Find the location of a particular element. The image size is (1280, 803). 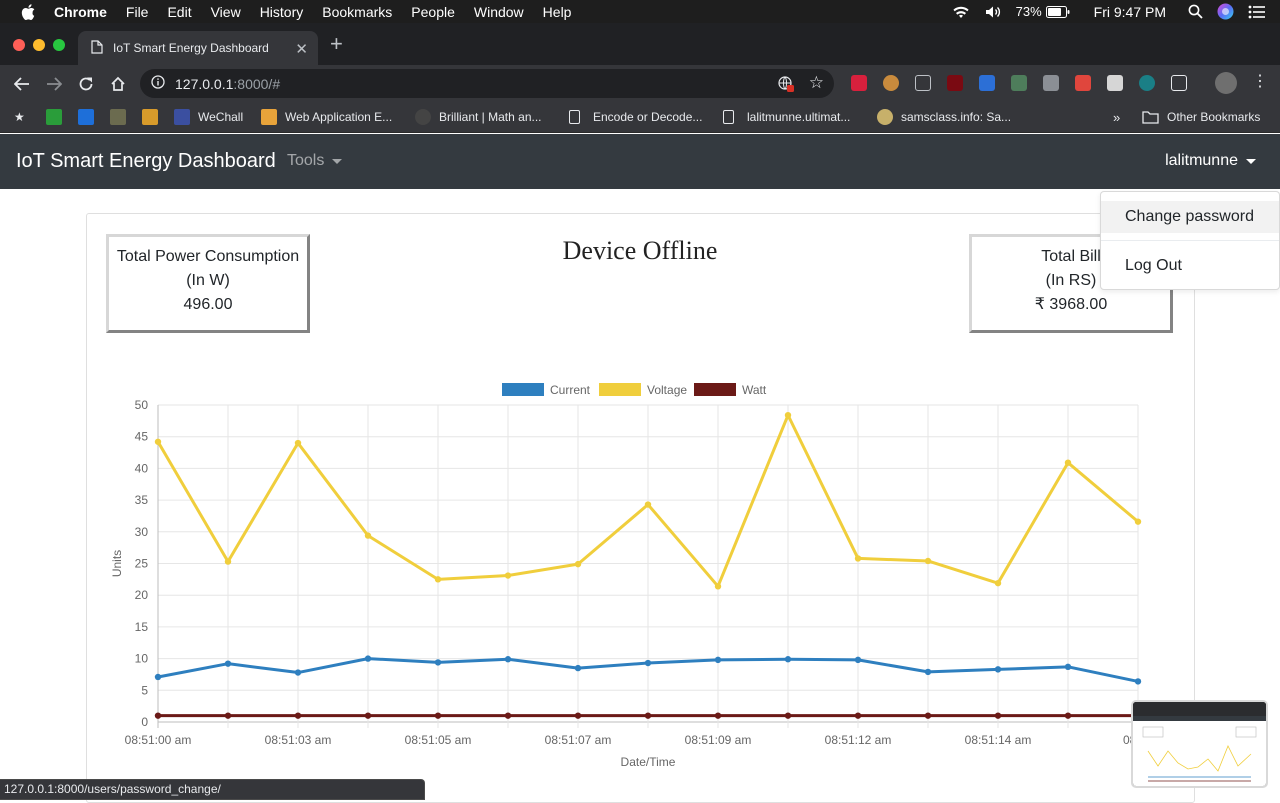

menu-window: Window is located at coordinates (499, 12).